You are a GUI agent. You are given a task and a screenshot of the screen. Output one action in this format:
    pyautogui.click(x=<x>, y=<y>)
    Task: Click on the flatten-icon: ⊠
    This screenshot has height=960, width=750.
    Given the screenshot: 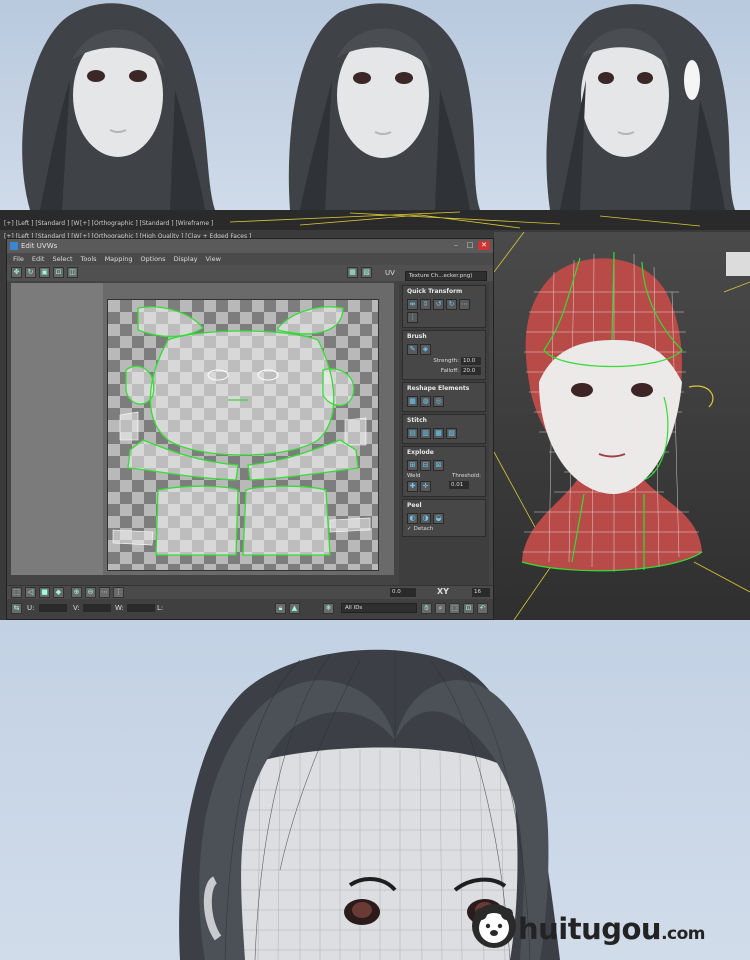 What is the action you would take?
    pyautogui.click(x=438, y=465)
    